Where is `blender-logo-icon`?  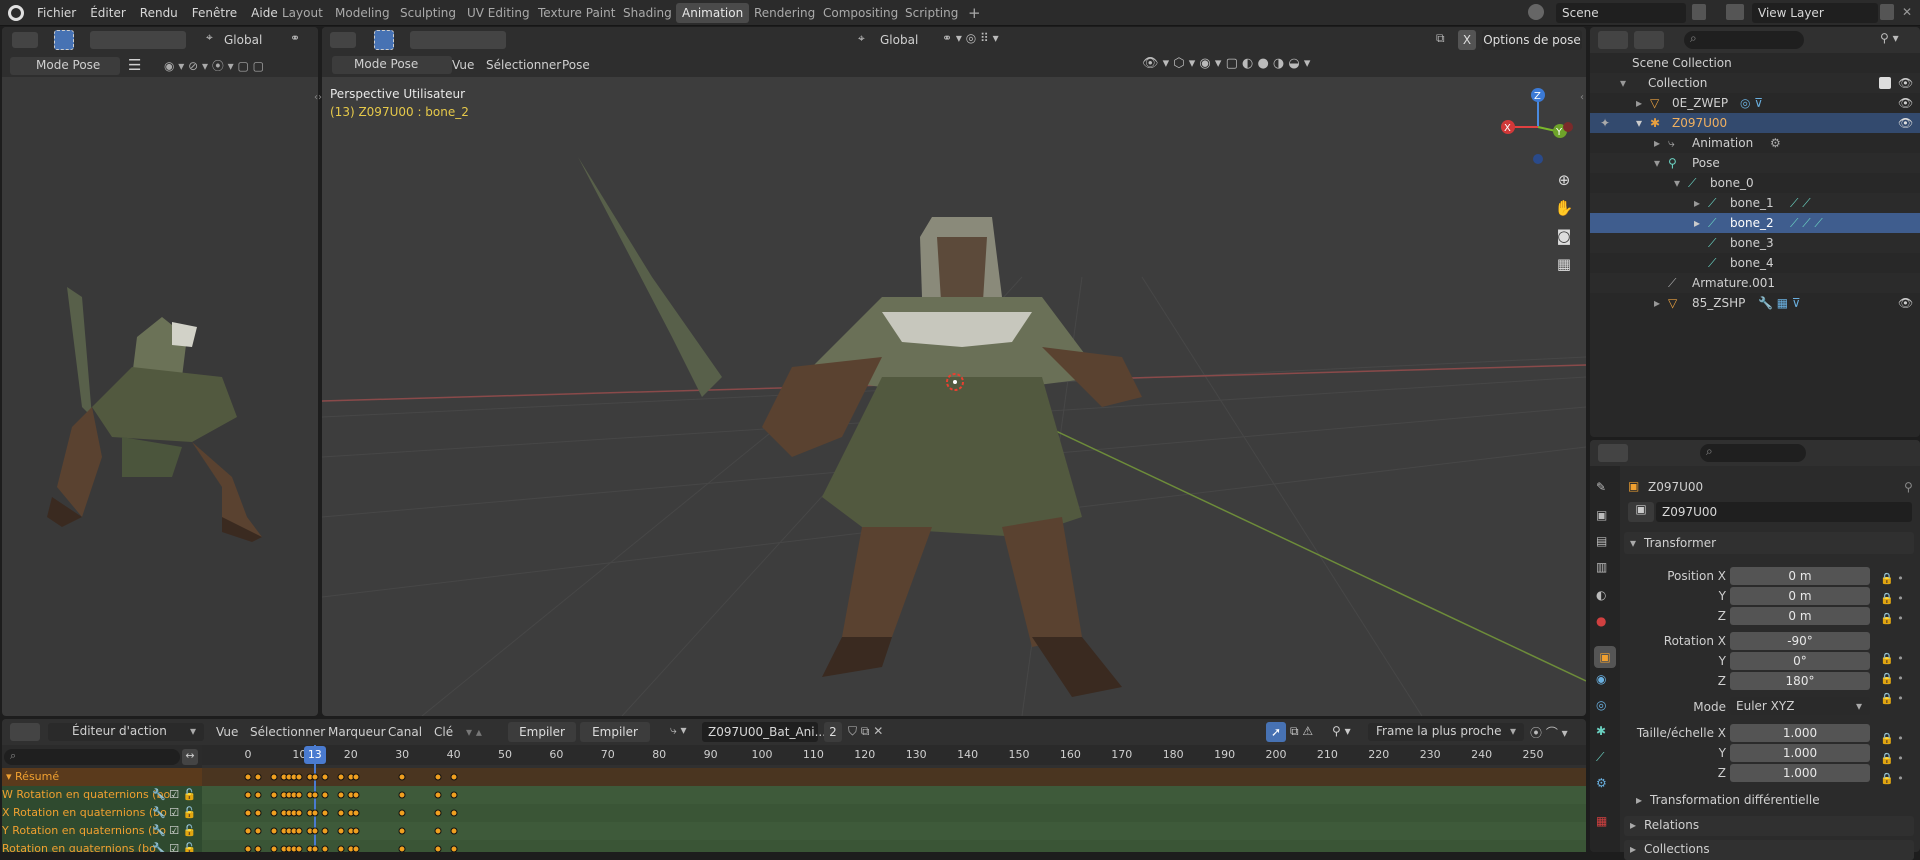
blender-logo-icon is located at coordinates (16, 13).